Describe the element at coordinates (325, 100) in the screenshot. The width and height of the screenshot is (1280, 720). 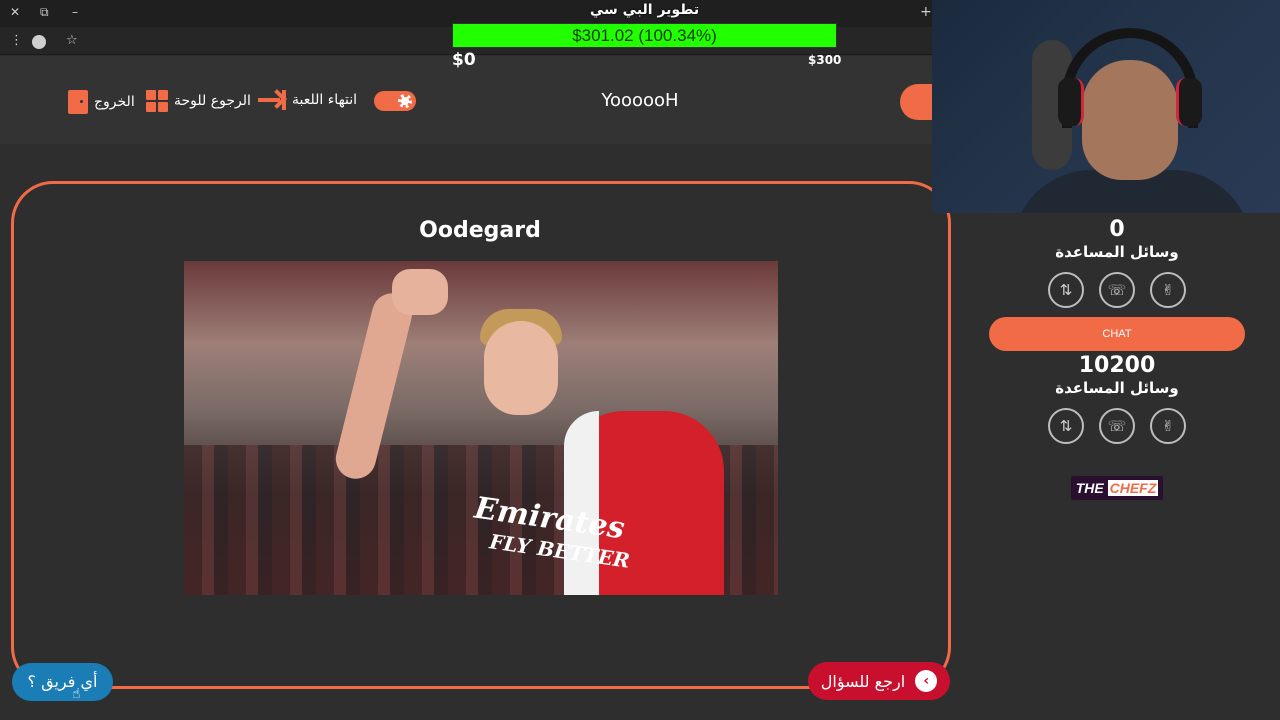
I see `end-game-label: انتهاء اللعبة` at that location.